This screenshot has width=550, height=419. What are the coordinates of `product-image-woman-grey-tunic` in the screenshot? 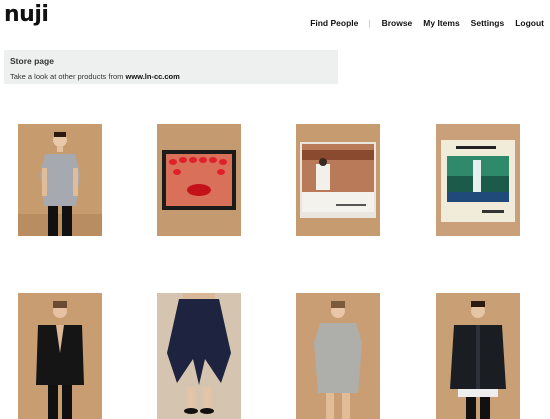 It's located at (338, 356).